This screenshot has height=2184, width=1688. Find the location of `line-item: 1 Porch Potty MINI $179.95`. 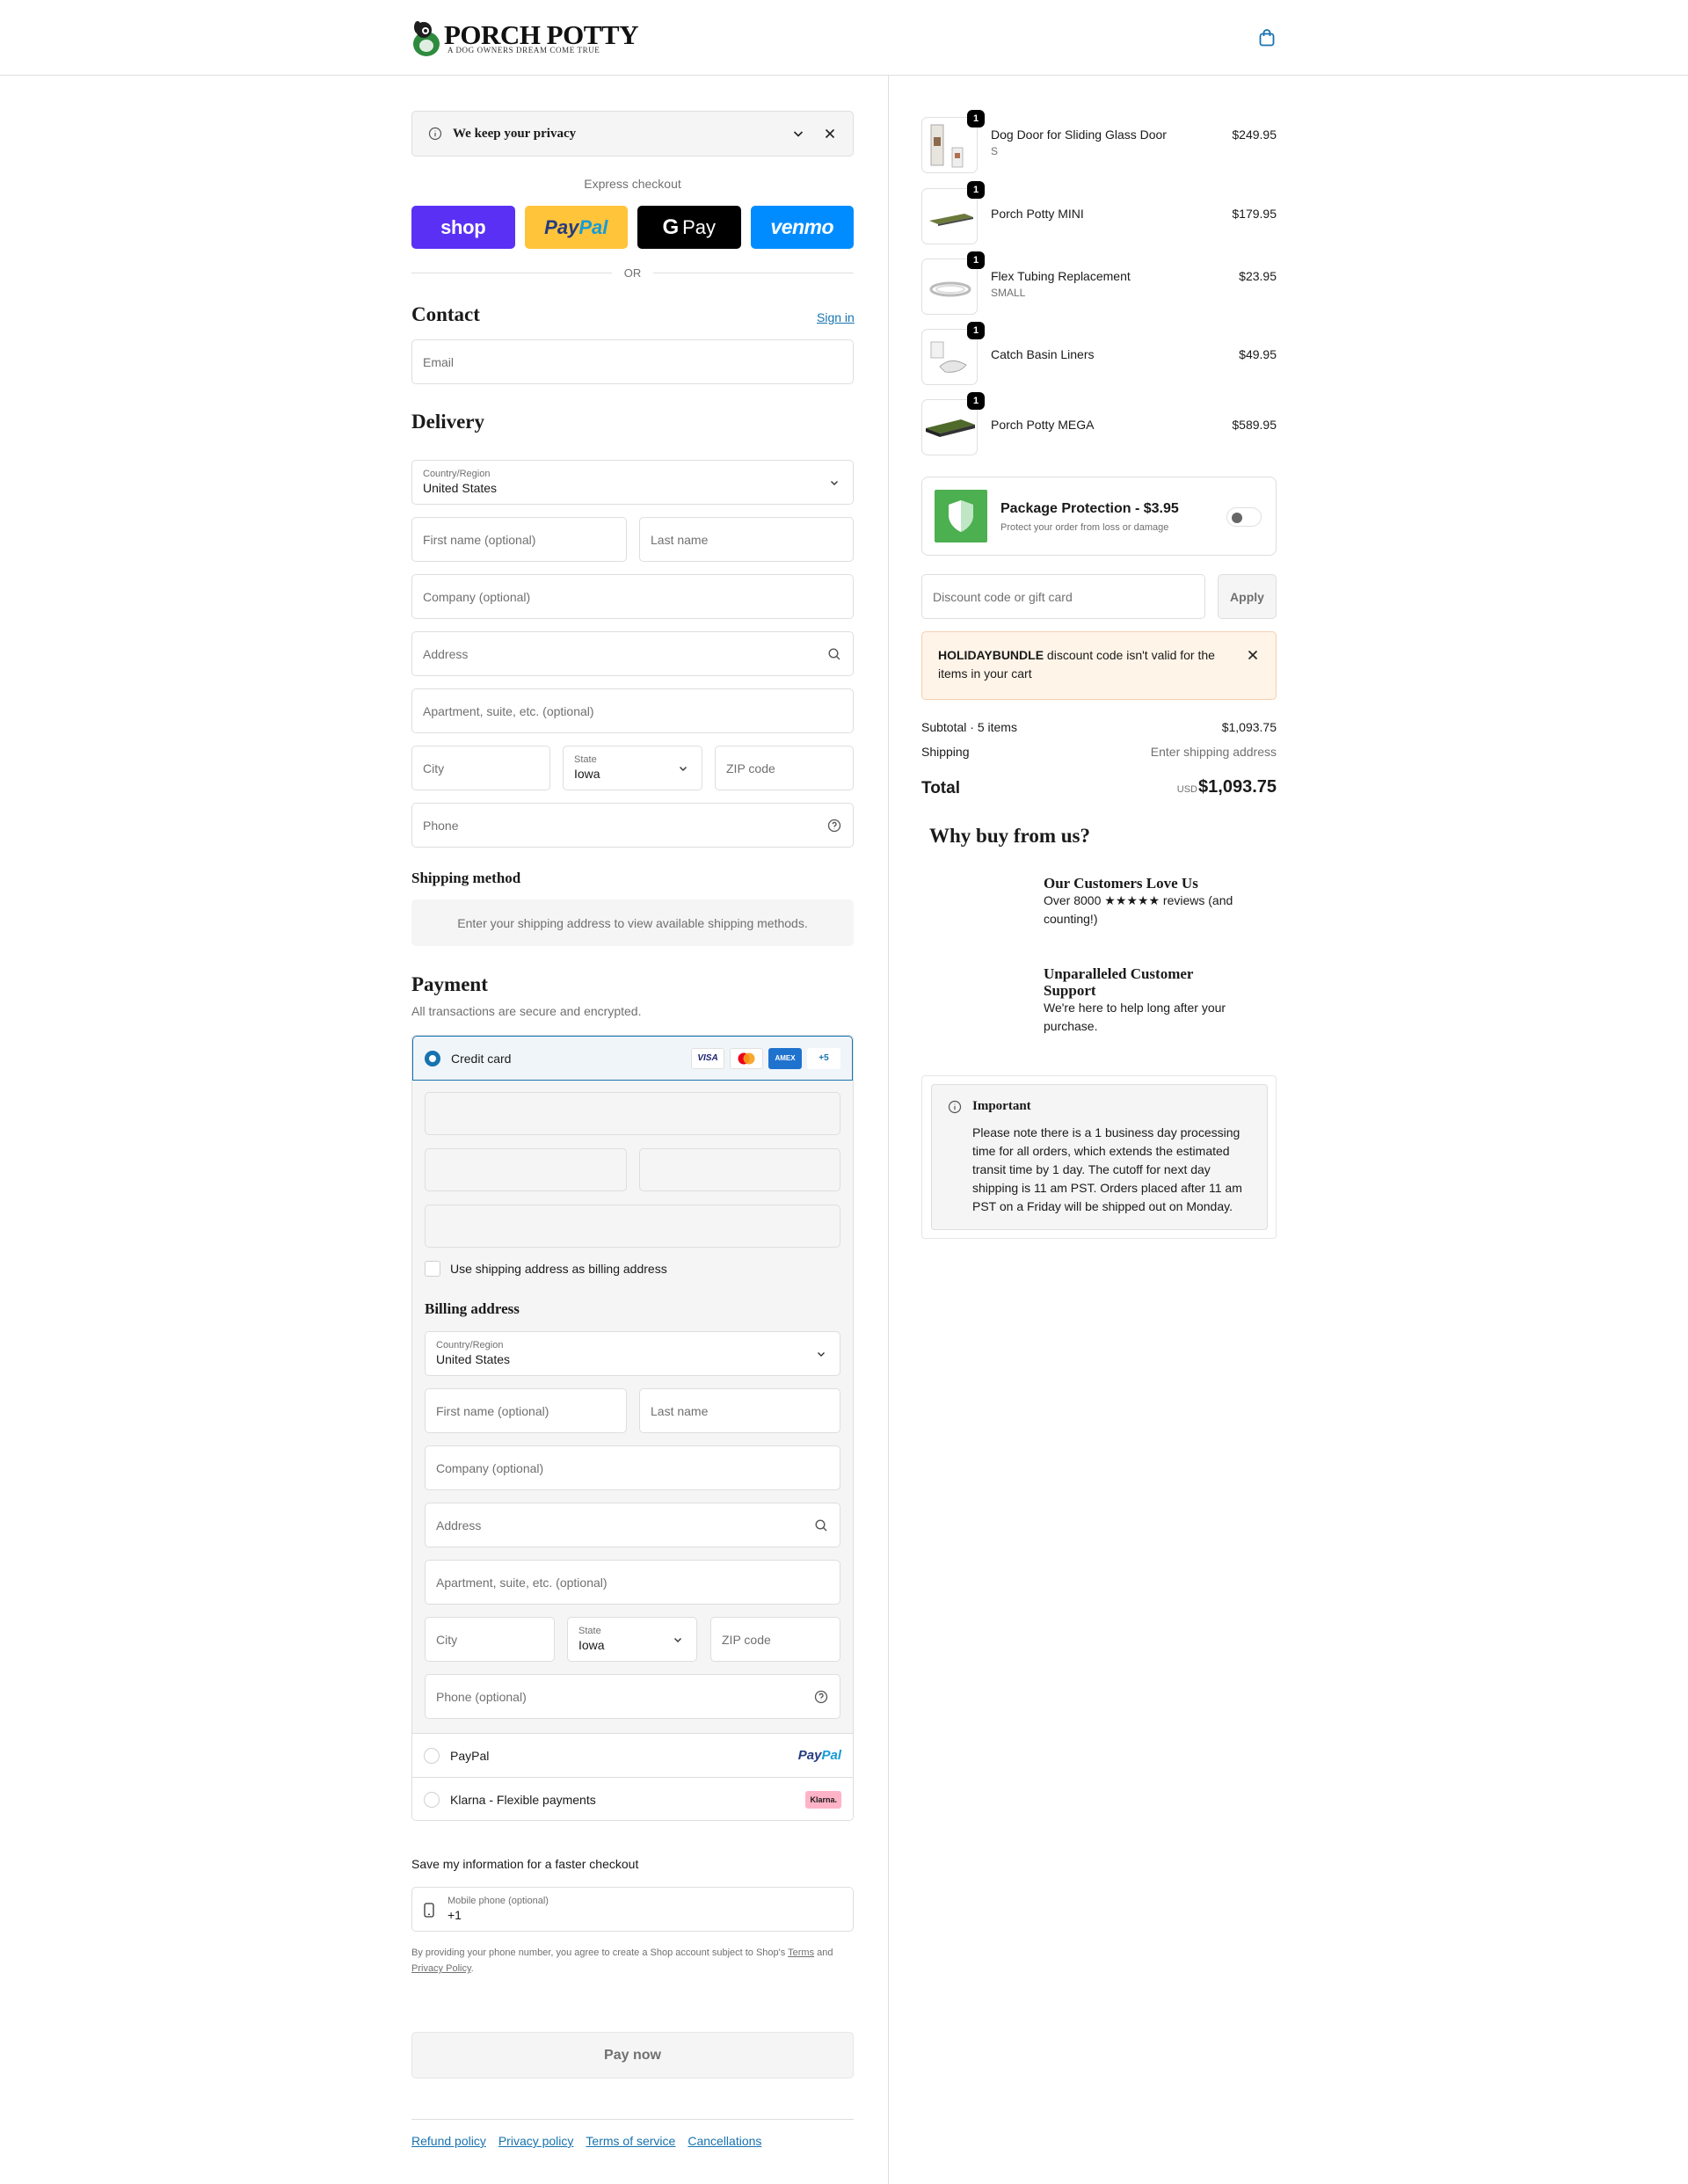

line-item: 1 Porch Potty MINI $179.95 is located at coordinates (1099, 213).